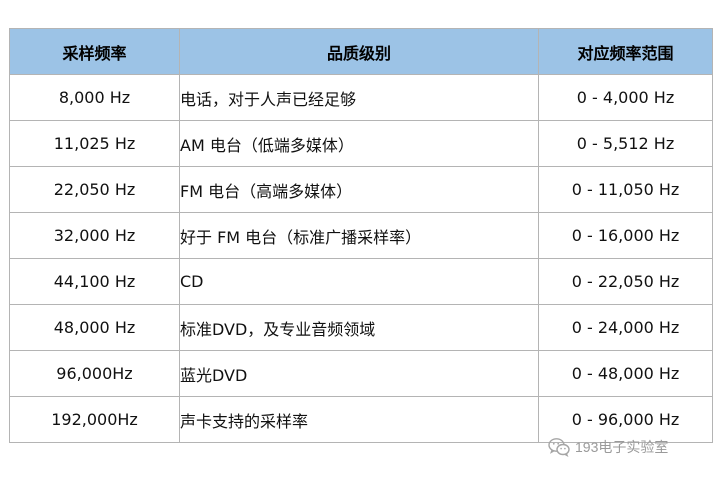 Image resolution: width=720 pixels, height=478 pixels. I want to click on frequency-range-cell: 0 - 11,050 Hz, so click(625, 189).